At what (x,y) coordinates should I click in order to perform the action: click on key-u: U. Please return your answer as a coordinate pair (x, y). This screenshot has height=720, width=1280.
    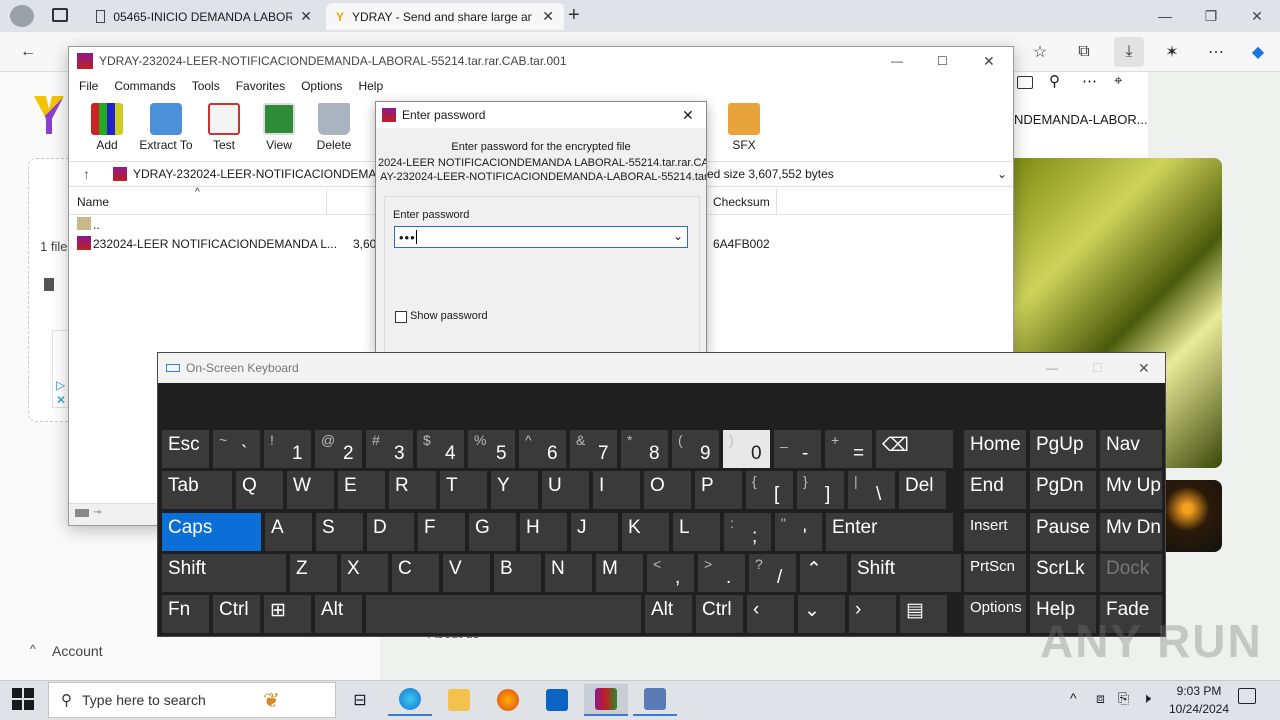
    Looking at the image, I should click on (565, 490).